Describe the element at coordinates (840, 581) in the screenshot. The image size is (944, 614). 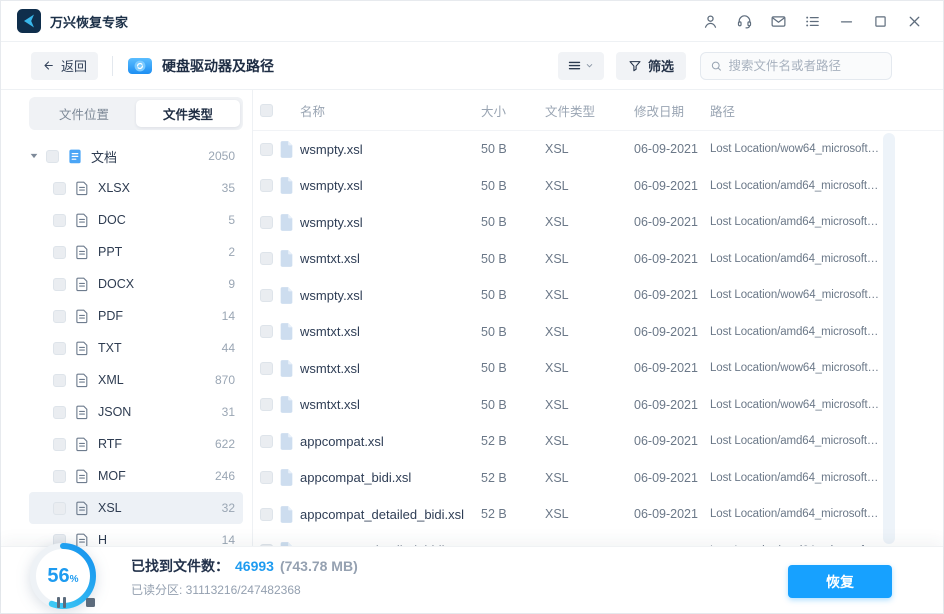
I see `recover-button: 恢复` at that location.